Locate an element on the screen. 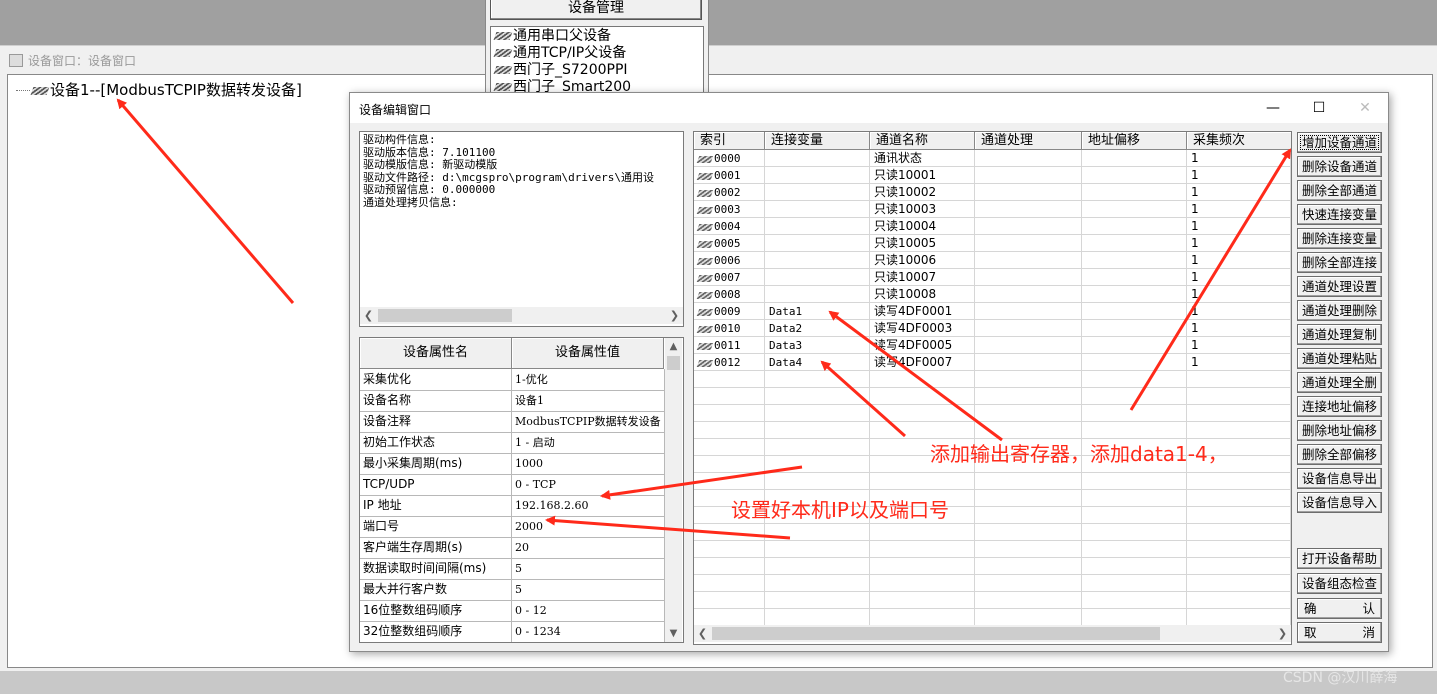 The image size is (1437, 694). arrow-to-data1 is located at coordinates (915, 376).